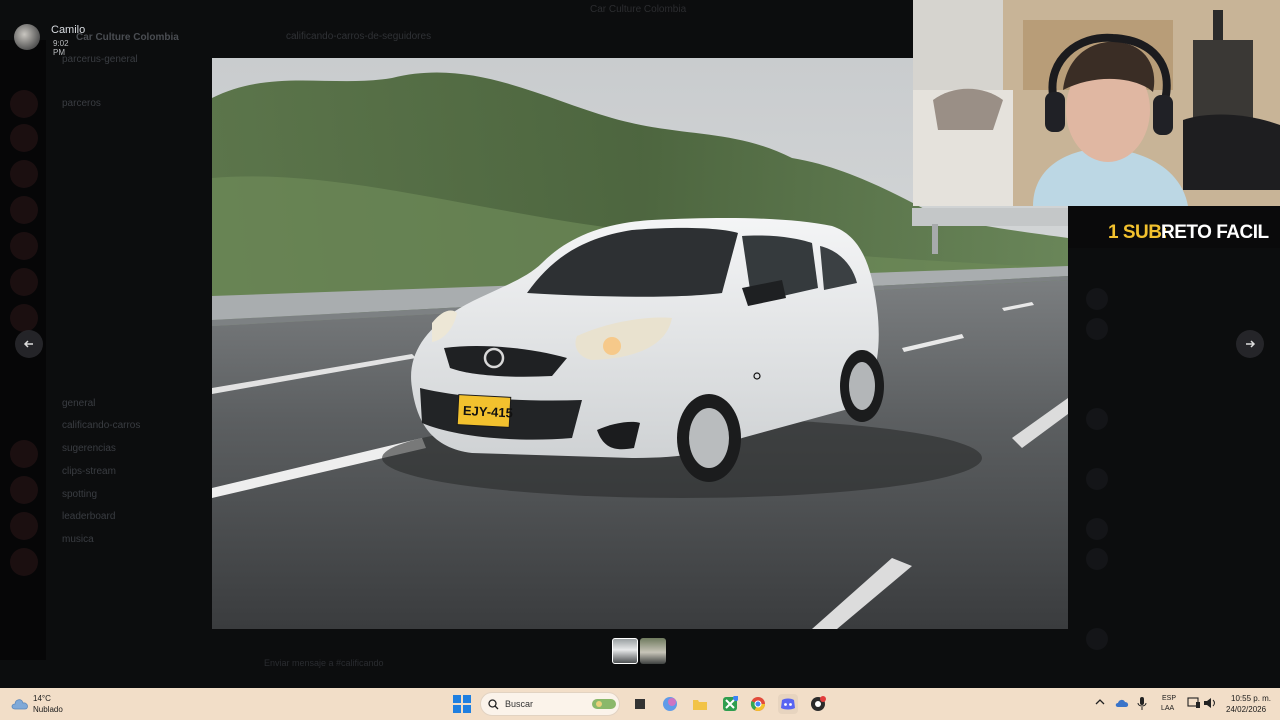  What do you see at coordinates (788, 704) in the screenshot?
I see `discord-icon` at bounding box center [788, 704].